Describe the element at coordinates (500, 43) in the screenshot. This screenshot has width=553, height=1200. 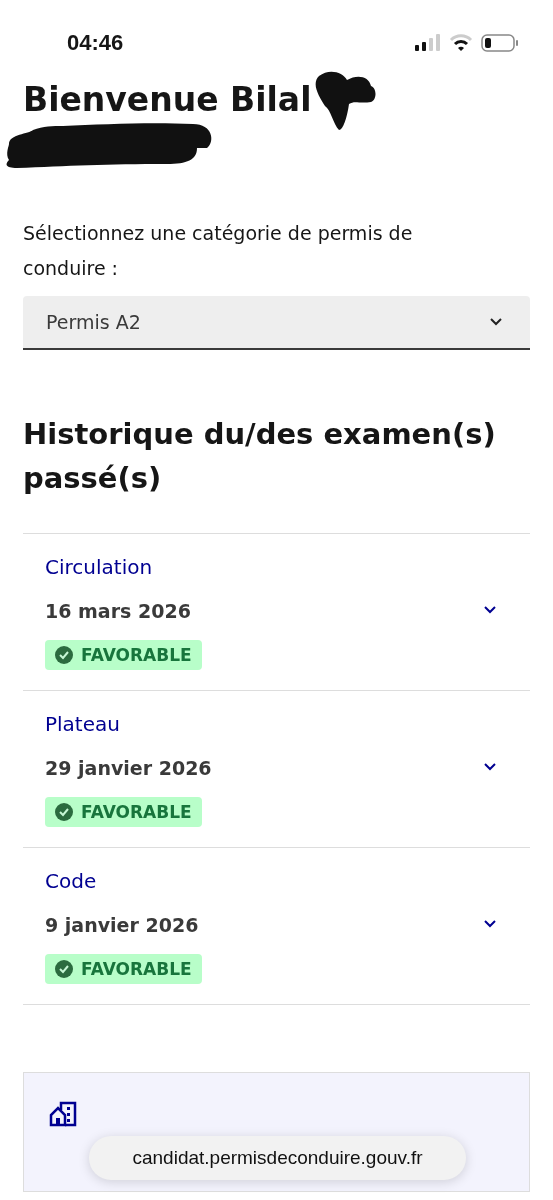
I see `battery-icon` at that location.